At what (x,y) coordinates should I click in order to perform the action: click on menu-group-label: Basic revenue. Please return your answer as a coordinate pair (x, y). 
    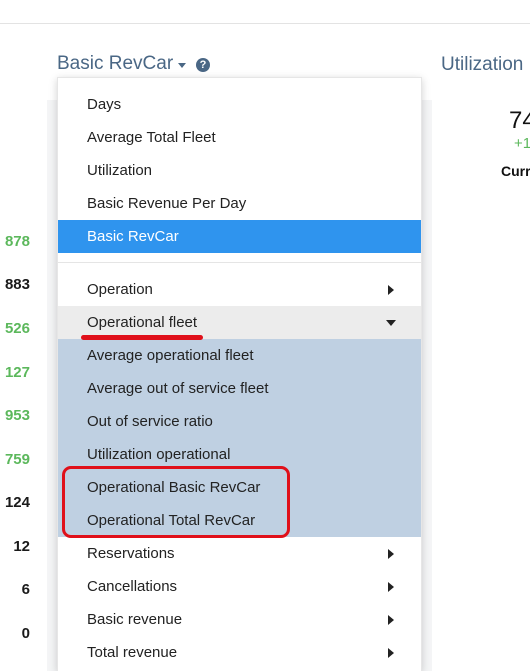
    Looking at the image, I should click on (135, 619).